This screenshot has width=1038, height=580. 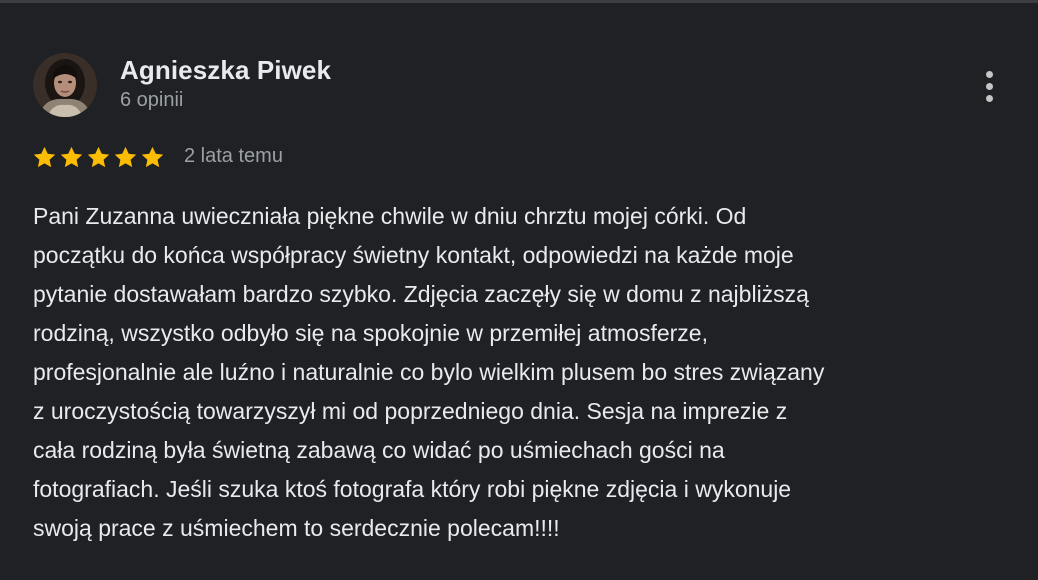 I want to click on star-rating, so click(x=98, y=159).